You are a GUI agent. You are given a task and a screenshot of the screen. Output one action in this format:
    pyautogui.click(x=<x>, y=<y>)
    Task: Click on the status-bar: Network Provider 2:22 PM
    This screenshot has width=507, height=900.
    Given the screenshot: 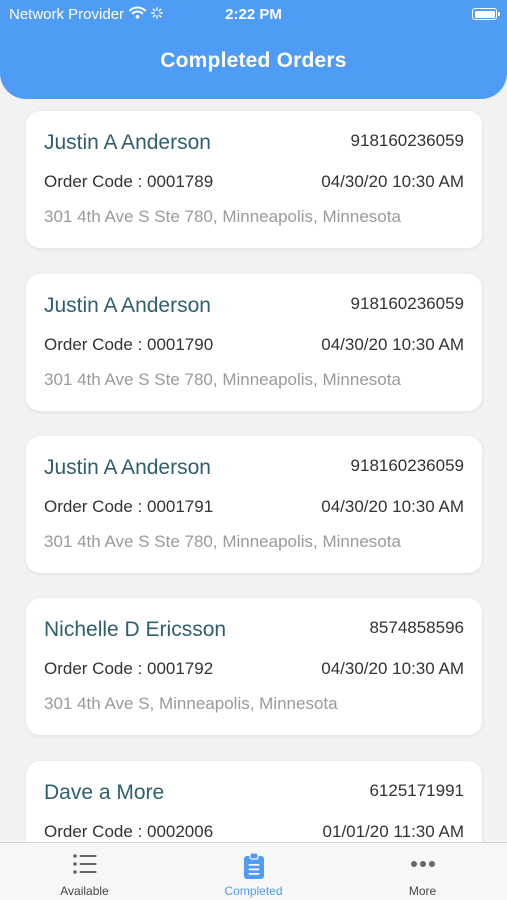 What is the action you would take?
    pyautogui.click(x=253, y=14)
    